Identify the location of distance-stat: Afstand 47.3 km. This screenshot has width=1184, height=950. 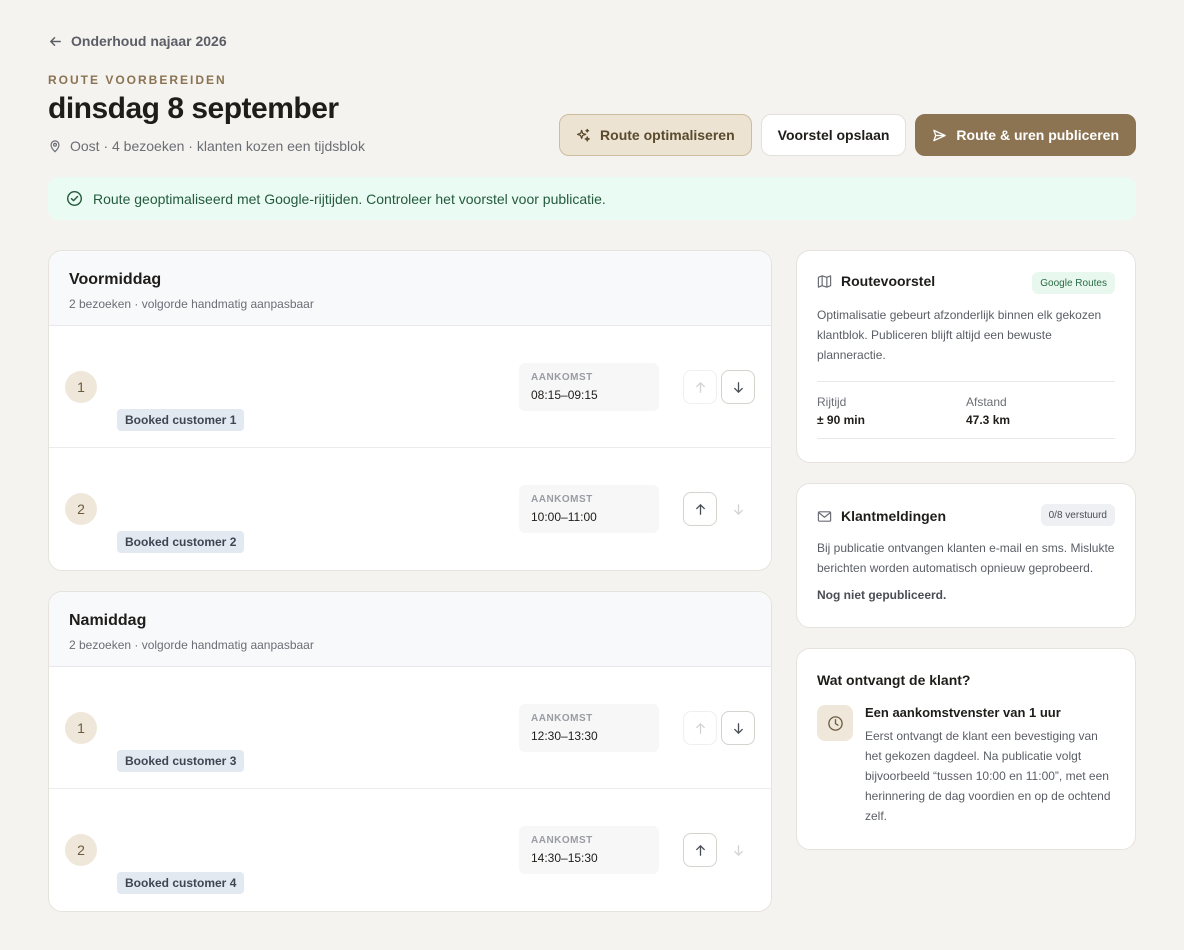
(1040, 411).